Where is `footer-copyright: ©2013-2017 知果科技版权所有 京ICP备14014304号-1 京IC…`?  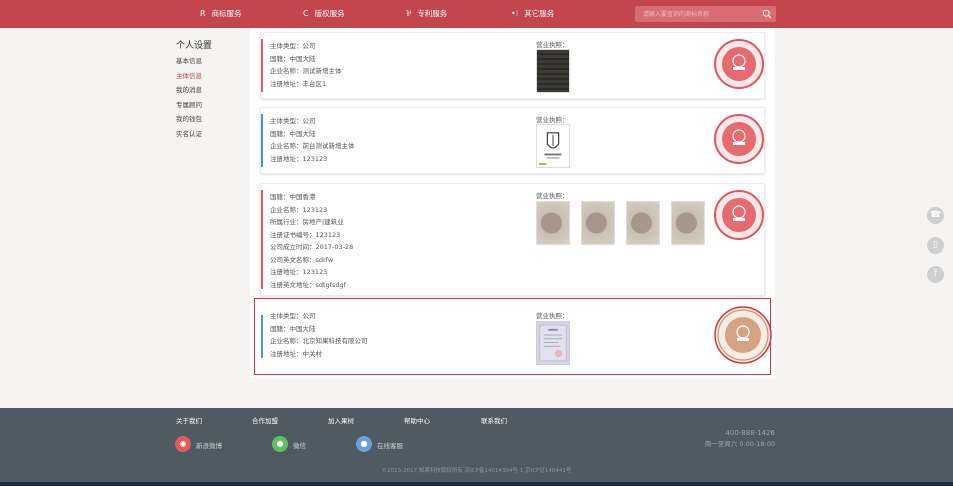
footer-copyright: ©2013-2017 知果科技版权所有 京ICP备14014304号-1 京IC… is located at coordinates (476, 471).